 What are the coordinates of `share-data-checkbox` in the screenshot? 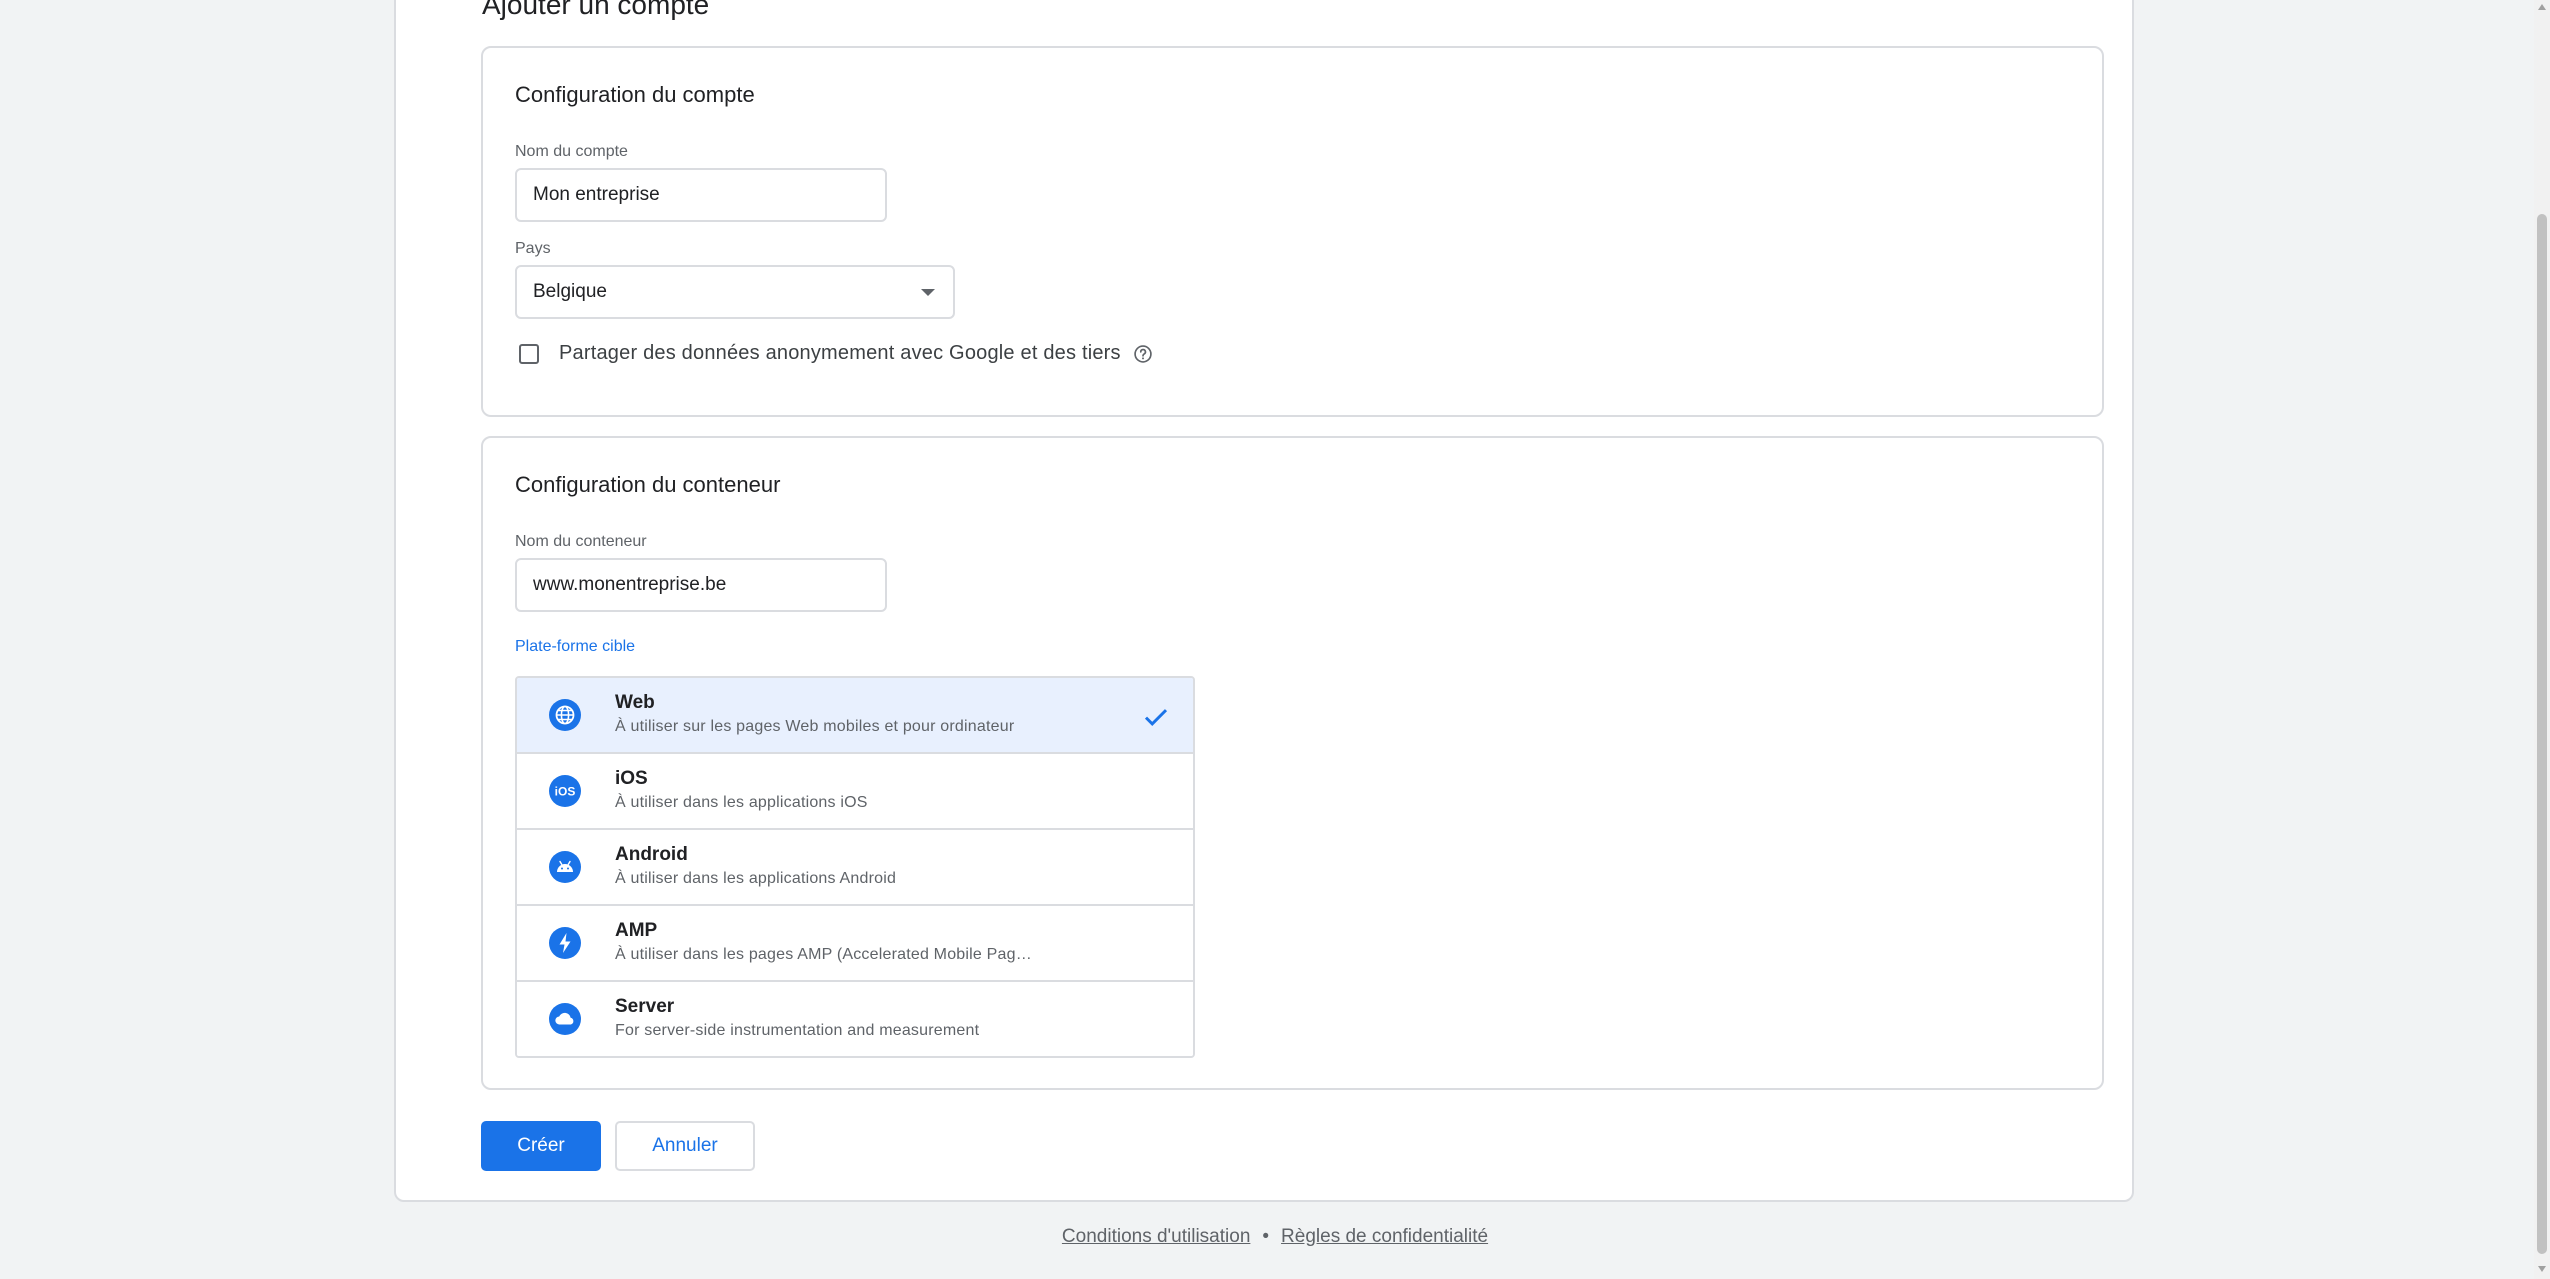 It's located at (529, 353).